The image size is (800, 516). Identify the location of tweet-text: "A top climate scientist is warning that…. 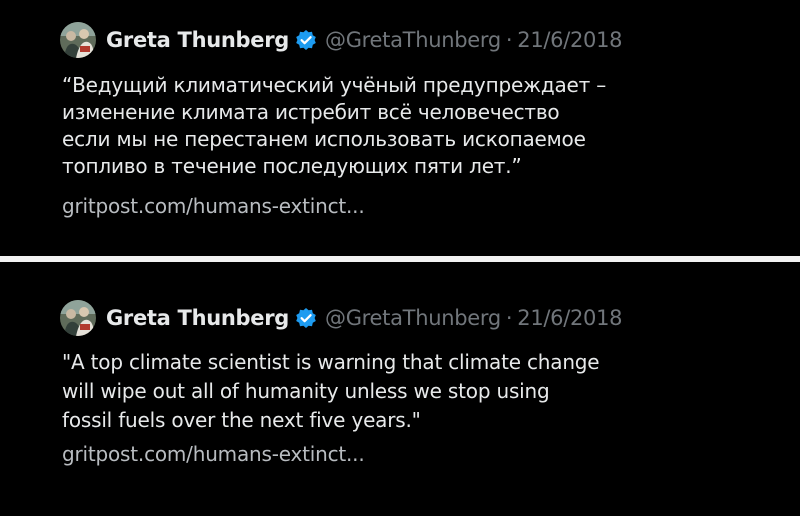
(331, 391).